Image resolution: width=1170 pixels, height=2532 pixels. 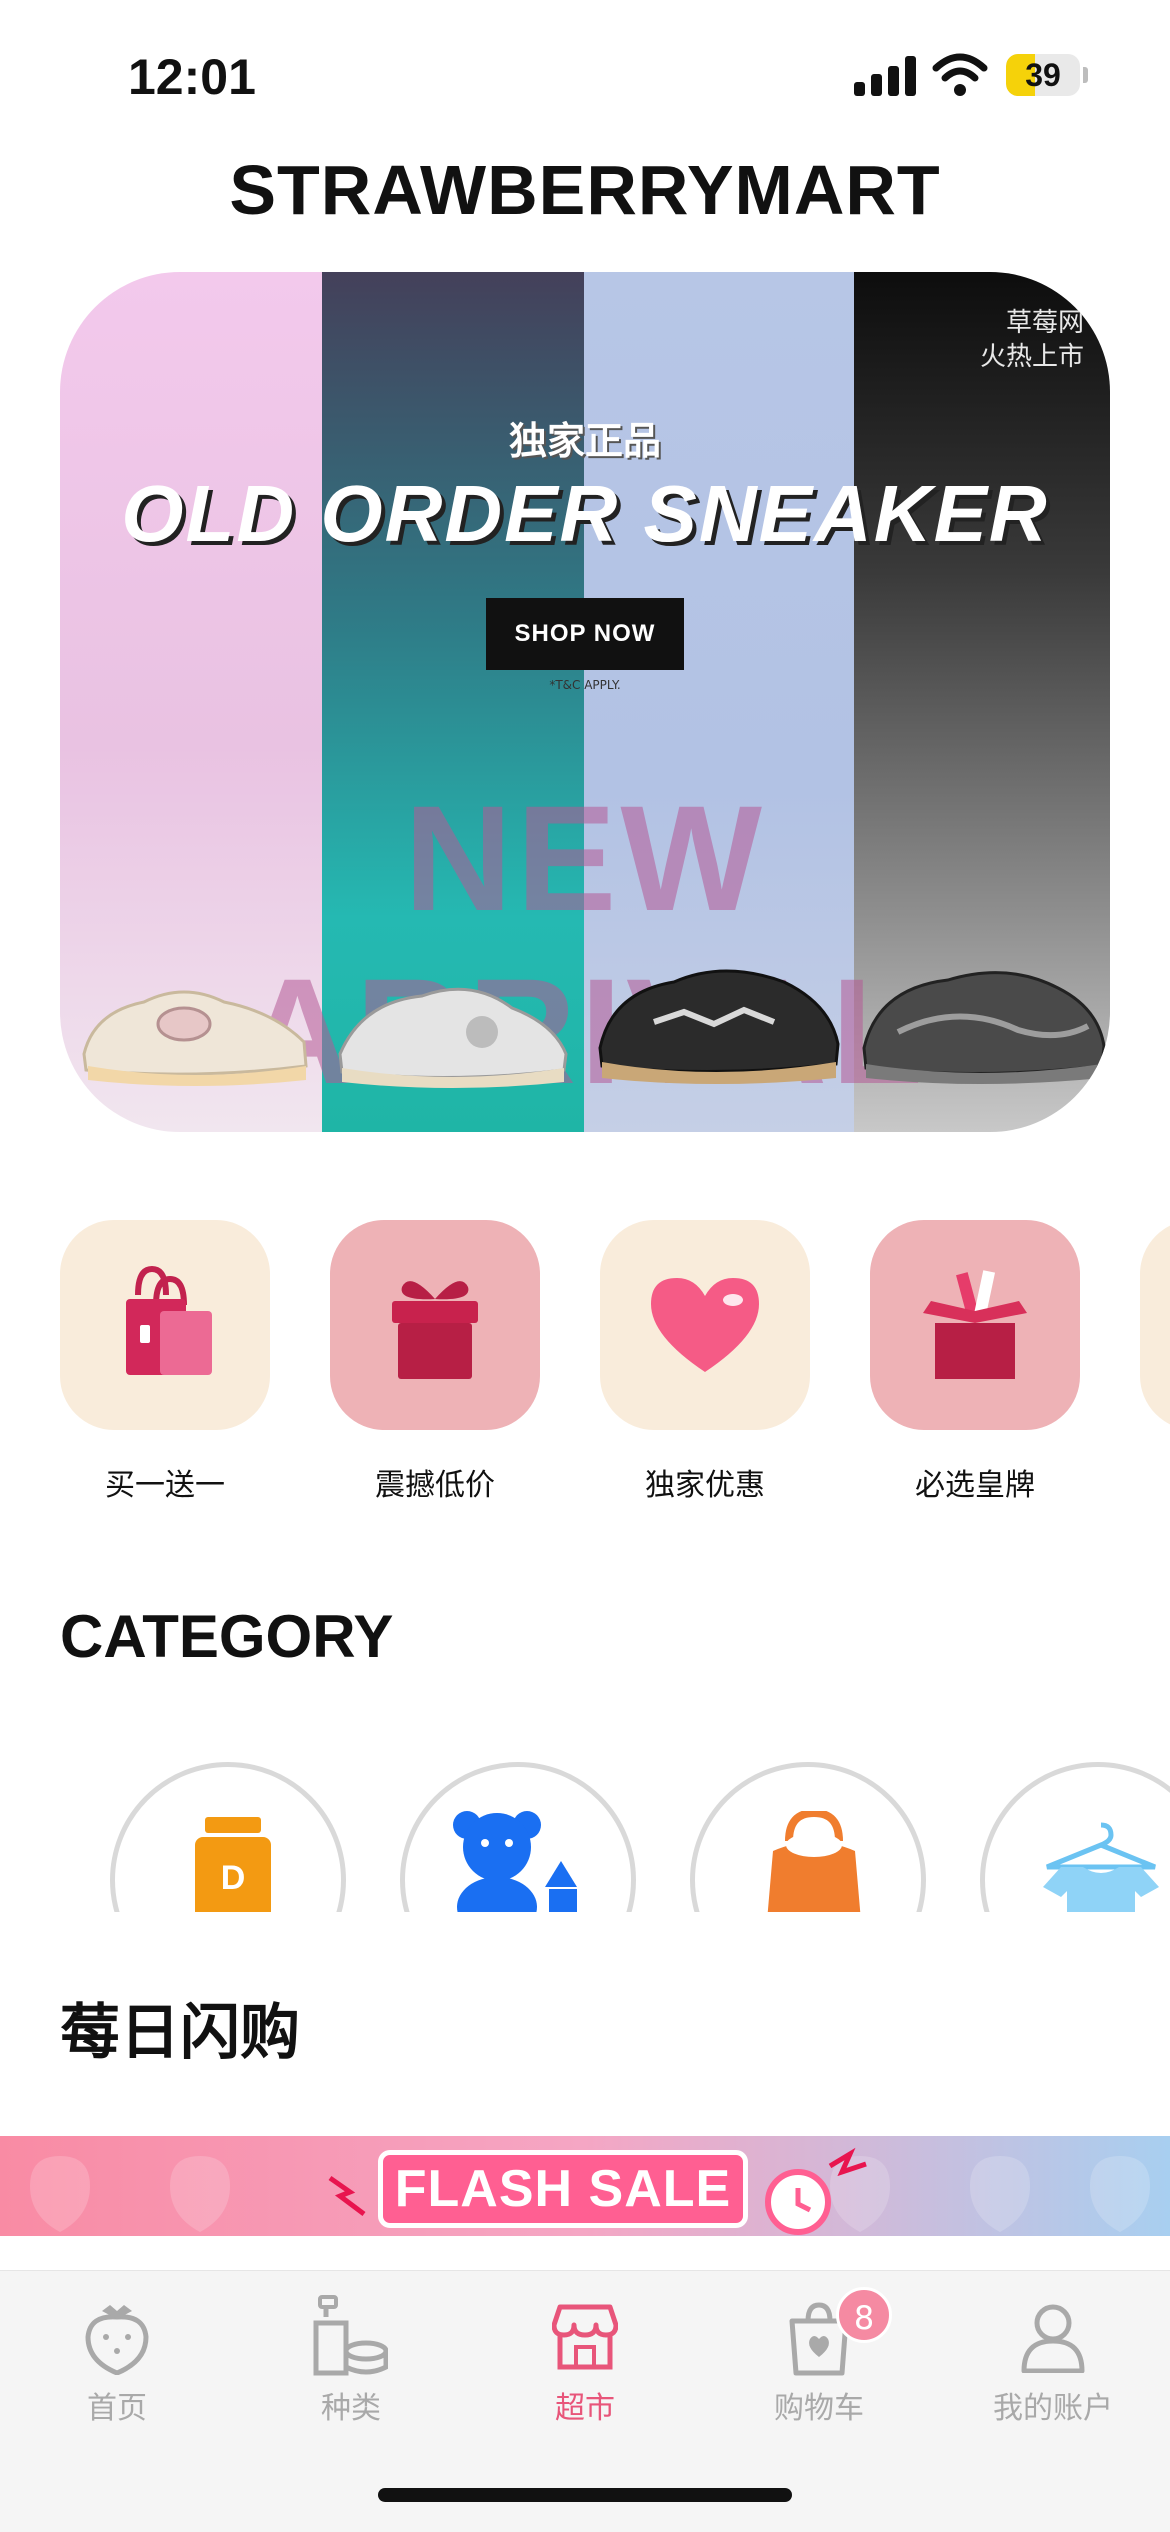 What do you see at coordinates (819, 2408) in the screenshot?
I see `tab-label: 购物车` at bounding box center [819, 2408].